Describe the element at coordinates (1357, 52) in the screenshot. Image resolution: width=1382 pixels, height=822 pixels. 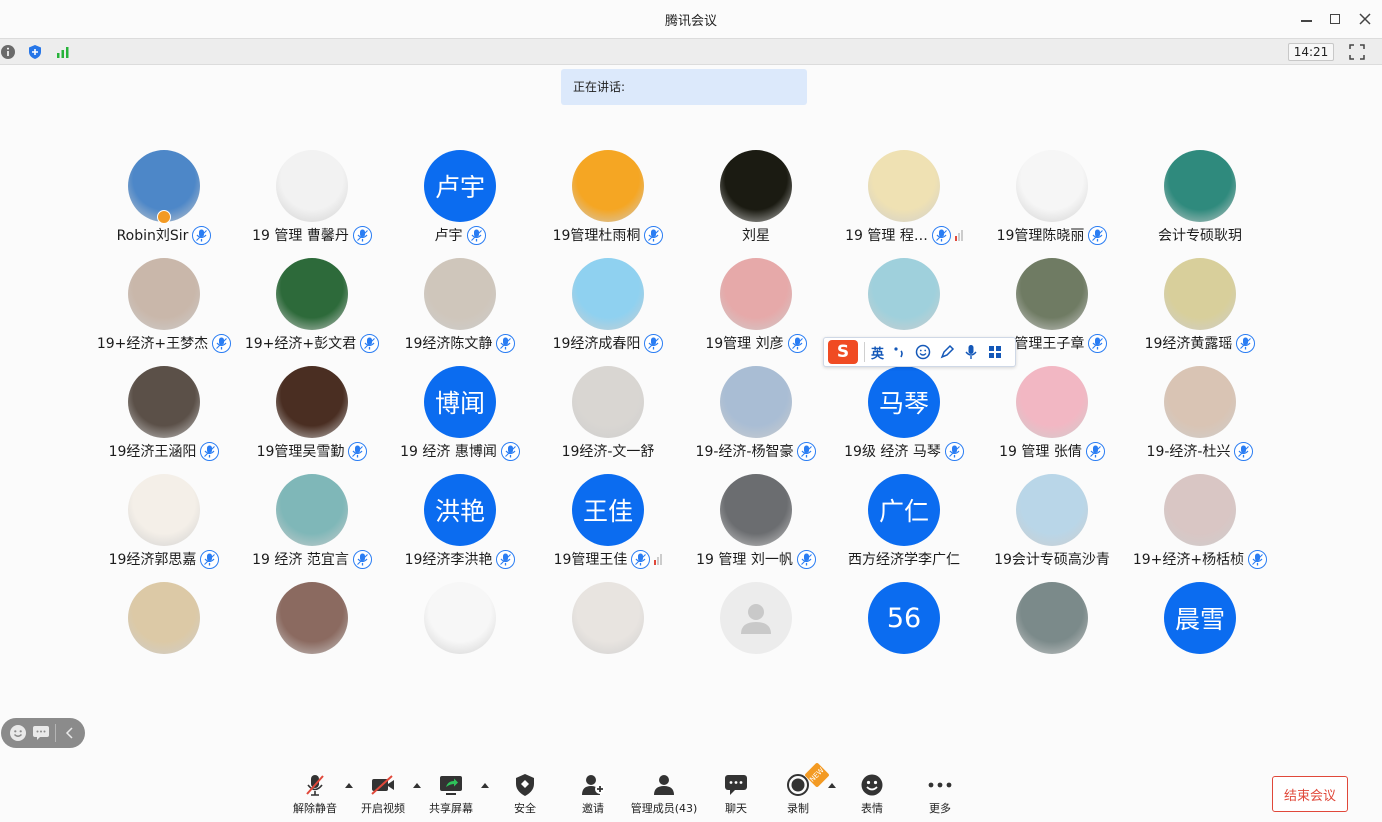
I see `fullscreen-icon` at that location.